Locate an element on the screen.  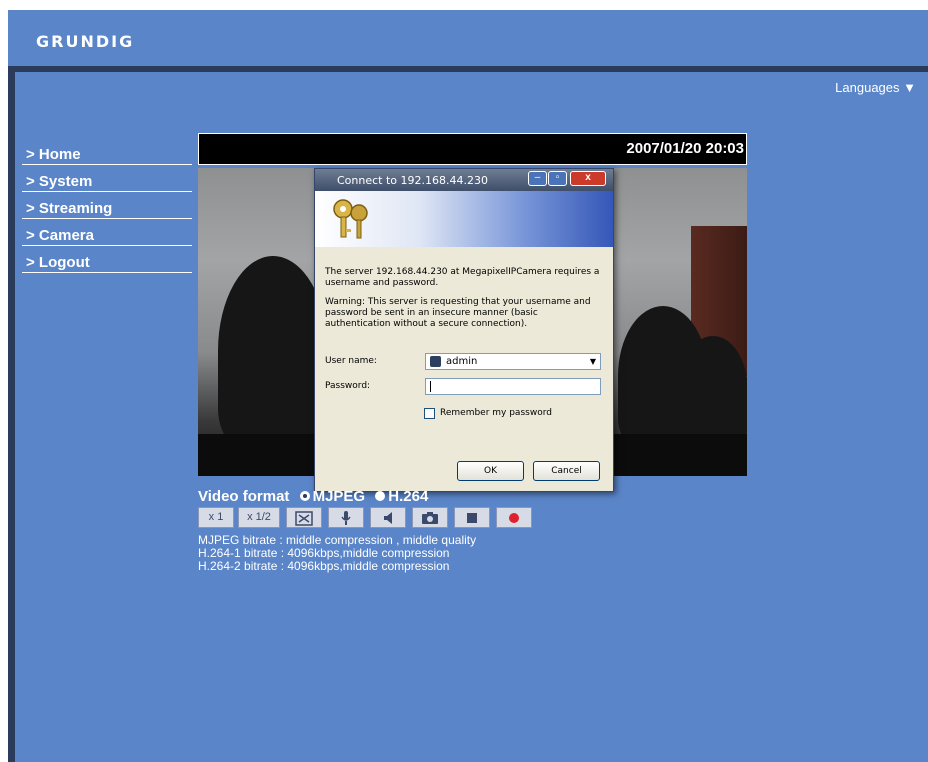
mjpeg-radio is located at coordinates (304, 496).